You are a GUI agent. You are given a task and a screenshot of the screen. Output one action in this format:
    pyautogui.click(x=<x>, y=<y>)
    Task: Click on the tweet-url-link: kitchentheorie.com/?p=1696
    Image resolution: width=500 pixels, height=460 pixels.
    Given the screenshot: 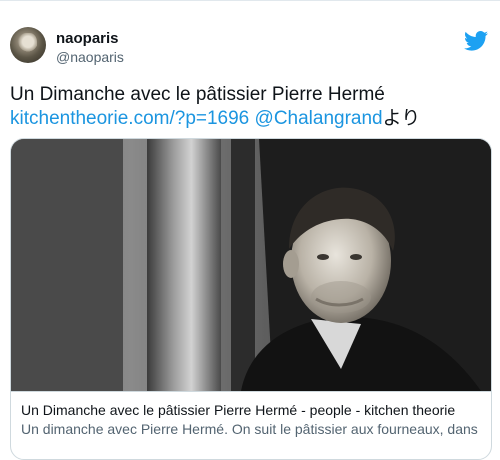 What is the action you would take?
    pyautogui.click(x=129, y=118)
    